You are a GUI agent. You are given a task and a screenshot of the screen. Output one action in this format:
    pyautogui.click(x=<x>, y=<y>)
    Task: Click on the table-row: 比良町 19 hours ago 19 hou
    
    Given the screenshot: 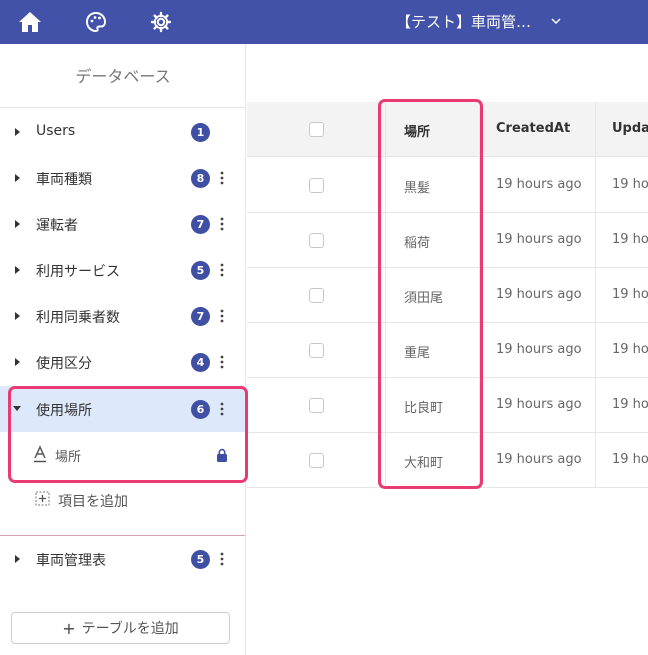 What is the action you would take?
    pyautogui.click(x=447, y=405)
    